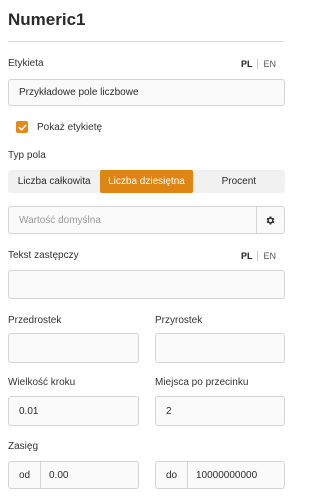  What do you see at coordinates (73, 411) in the screenshot?
I see `step-input: 0.01` at bounding box center [73, 411].